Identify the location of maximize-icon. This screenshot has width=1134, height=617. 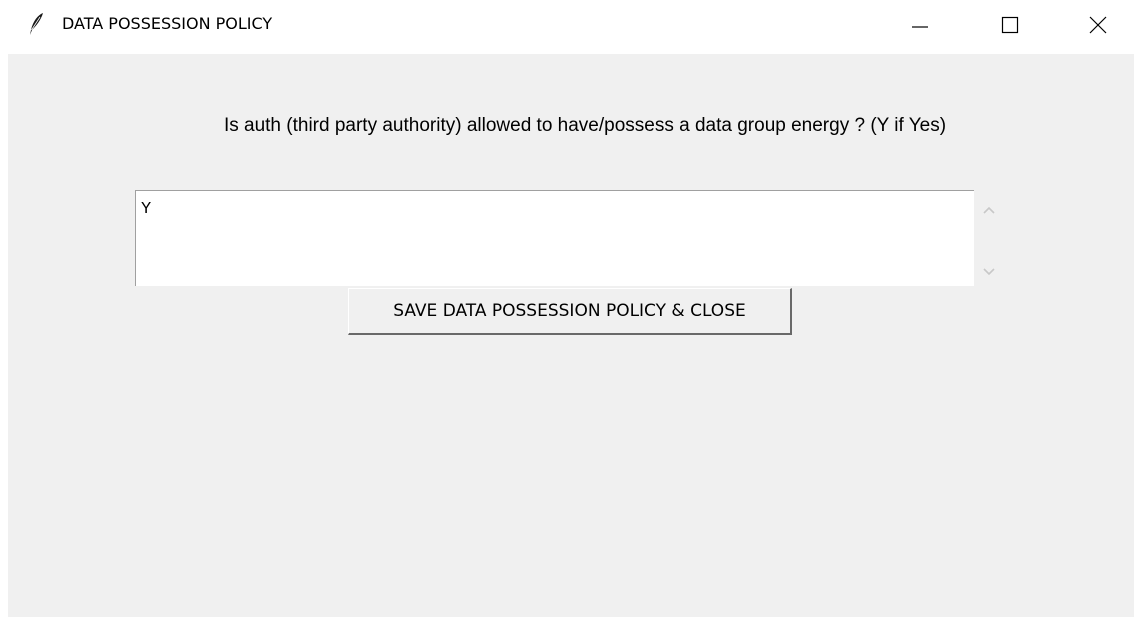
(1010, 25).